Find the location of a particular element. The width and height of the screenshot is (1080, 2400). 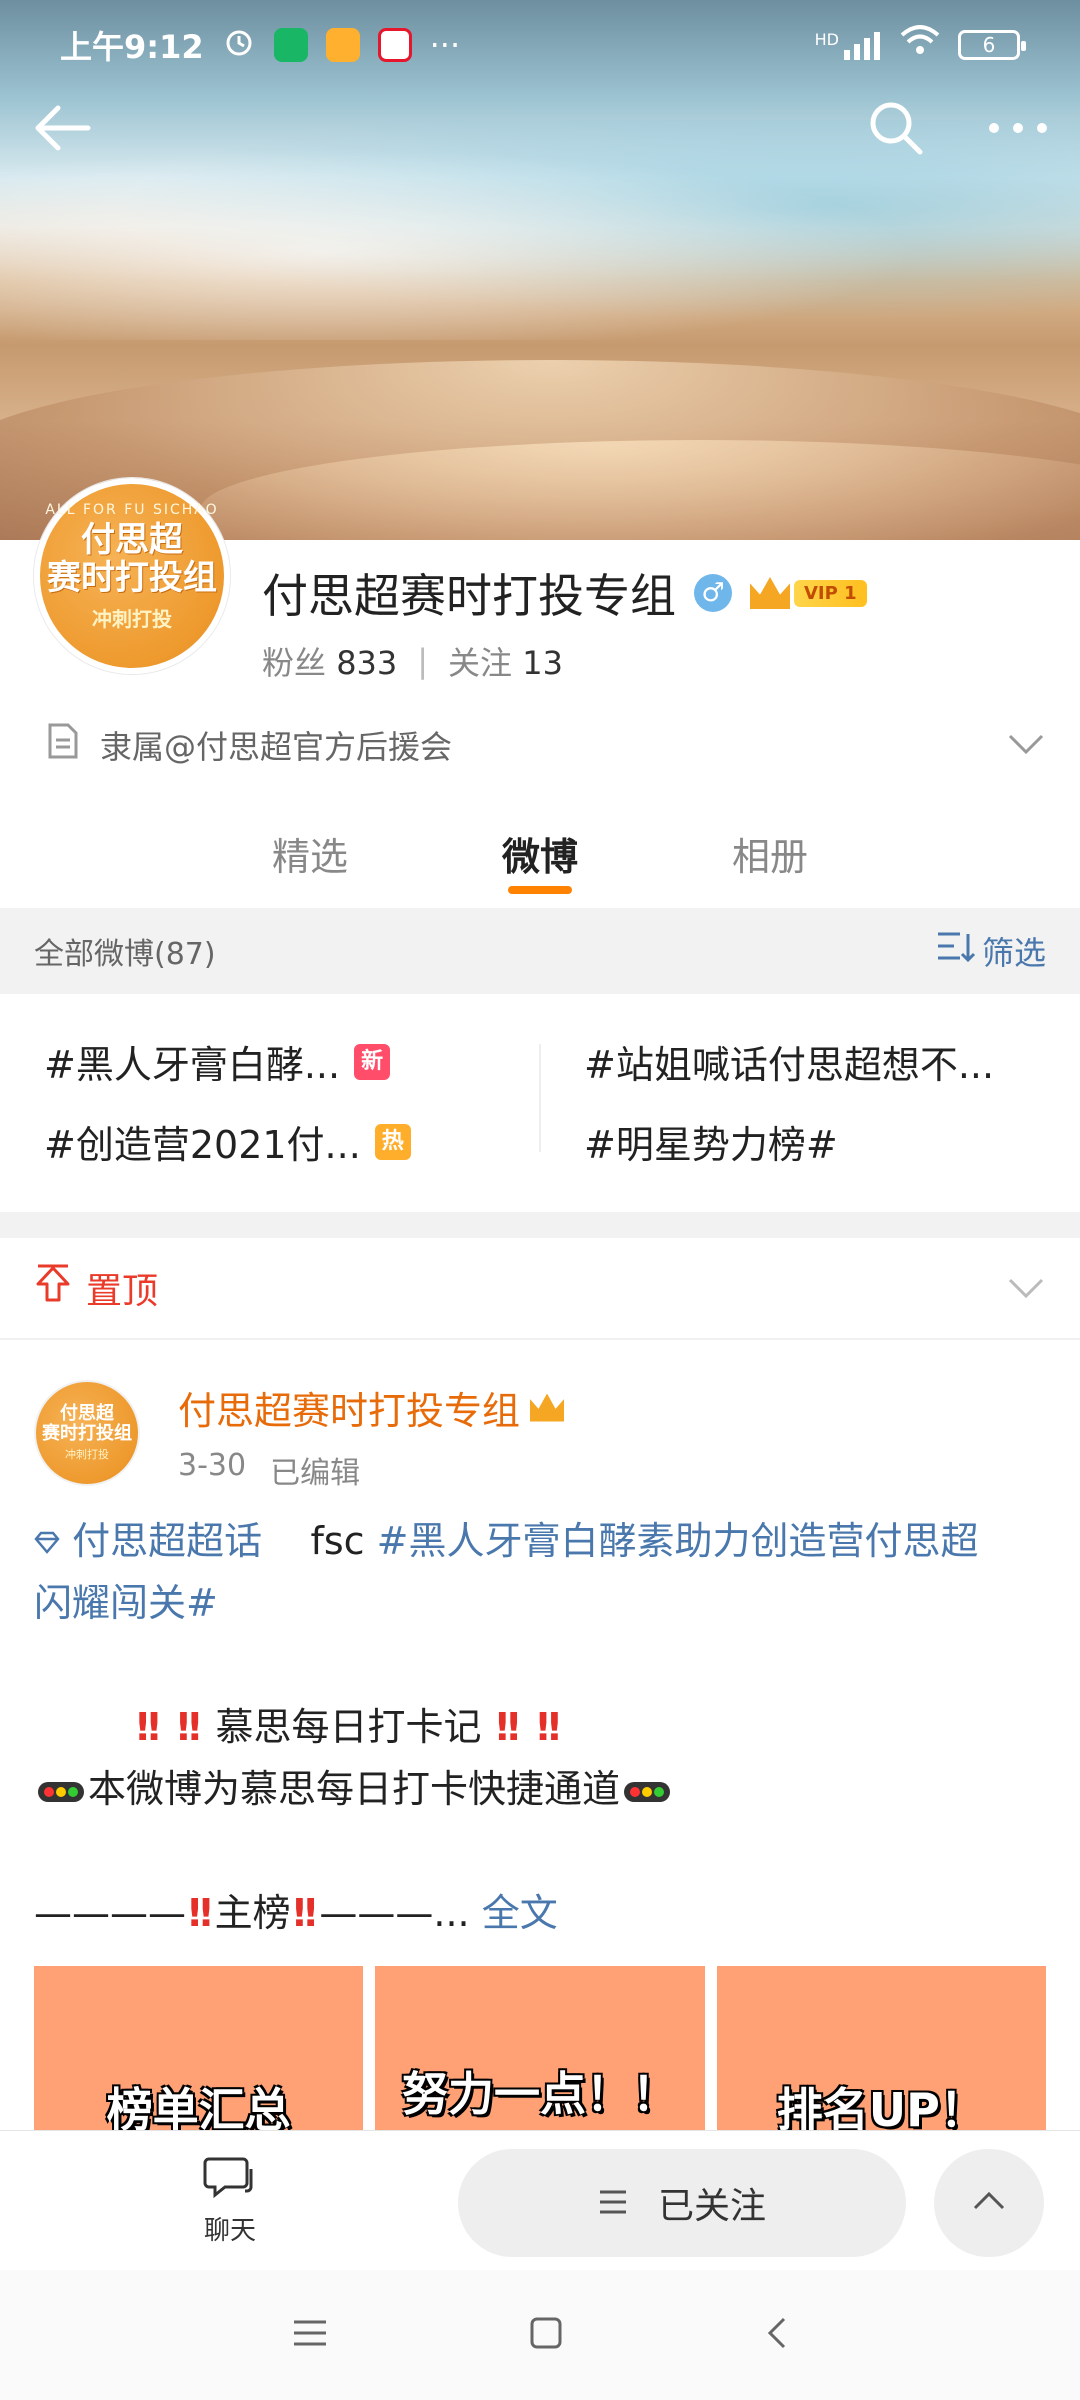

post-meta: 3-30 已编辑 is located at coordinates (269, 1470).